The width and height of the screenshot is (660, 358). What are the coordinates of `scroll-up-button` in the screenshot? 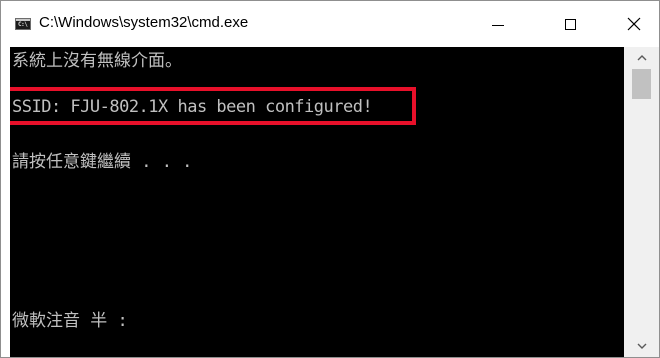 It's located at (641, 58).